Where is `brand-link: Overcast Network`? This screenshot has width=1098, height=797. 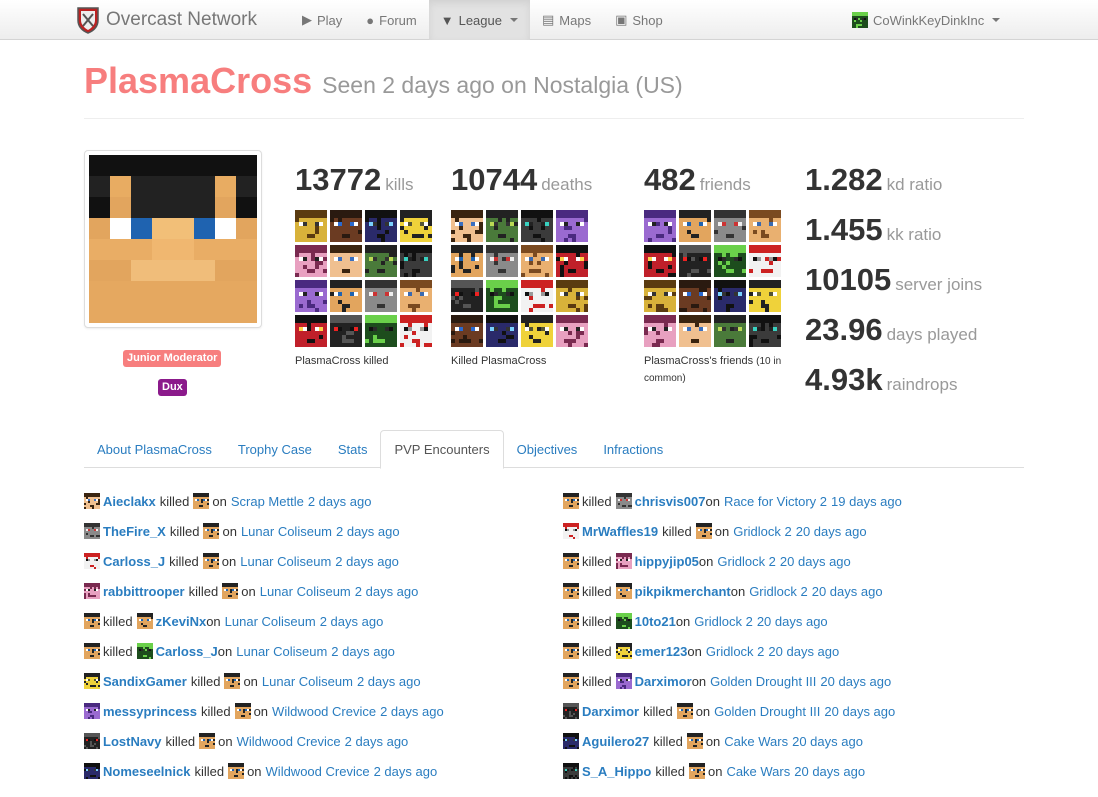
brand-link: Overcast Network is located at coordinates (166, 20).